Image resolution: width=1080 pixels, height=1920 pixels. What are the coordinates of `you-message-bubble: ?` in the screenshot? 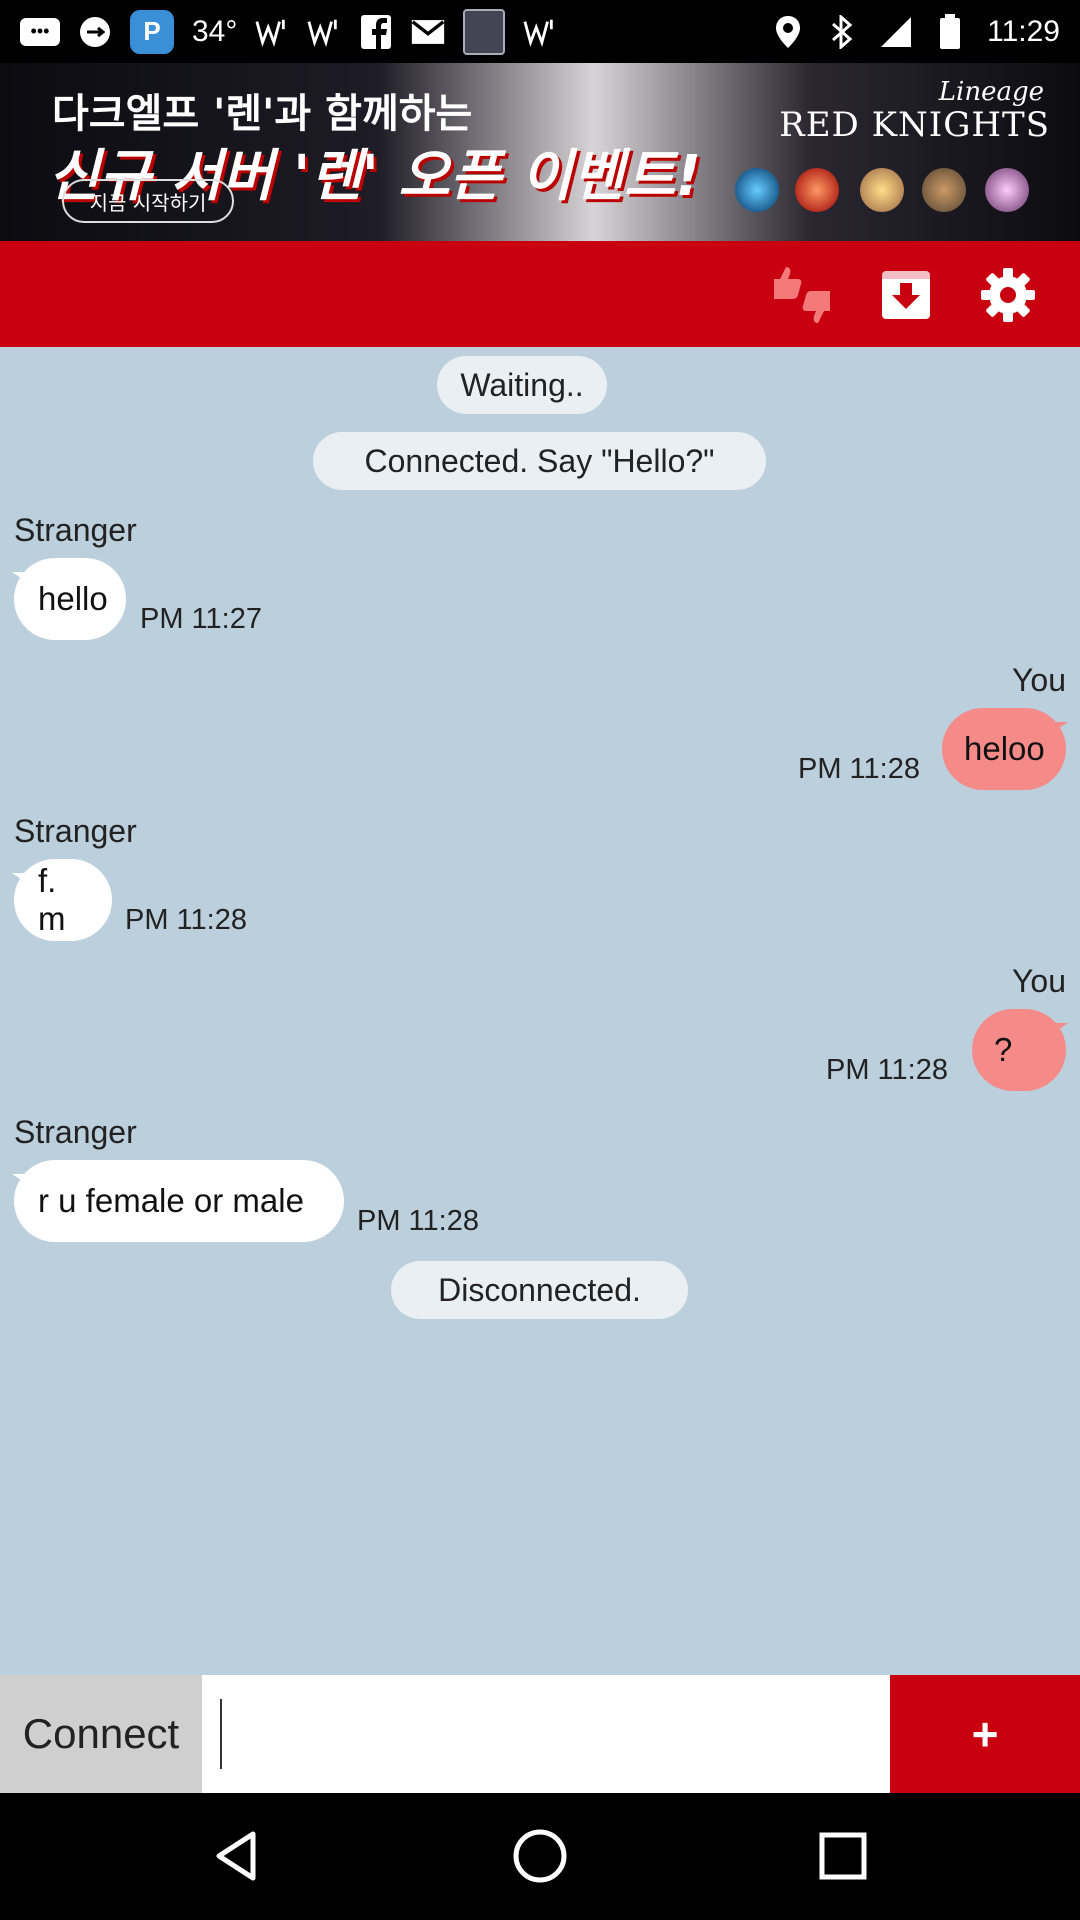 It's located at (1019, 1050).